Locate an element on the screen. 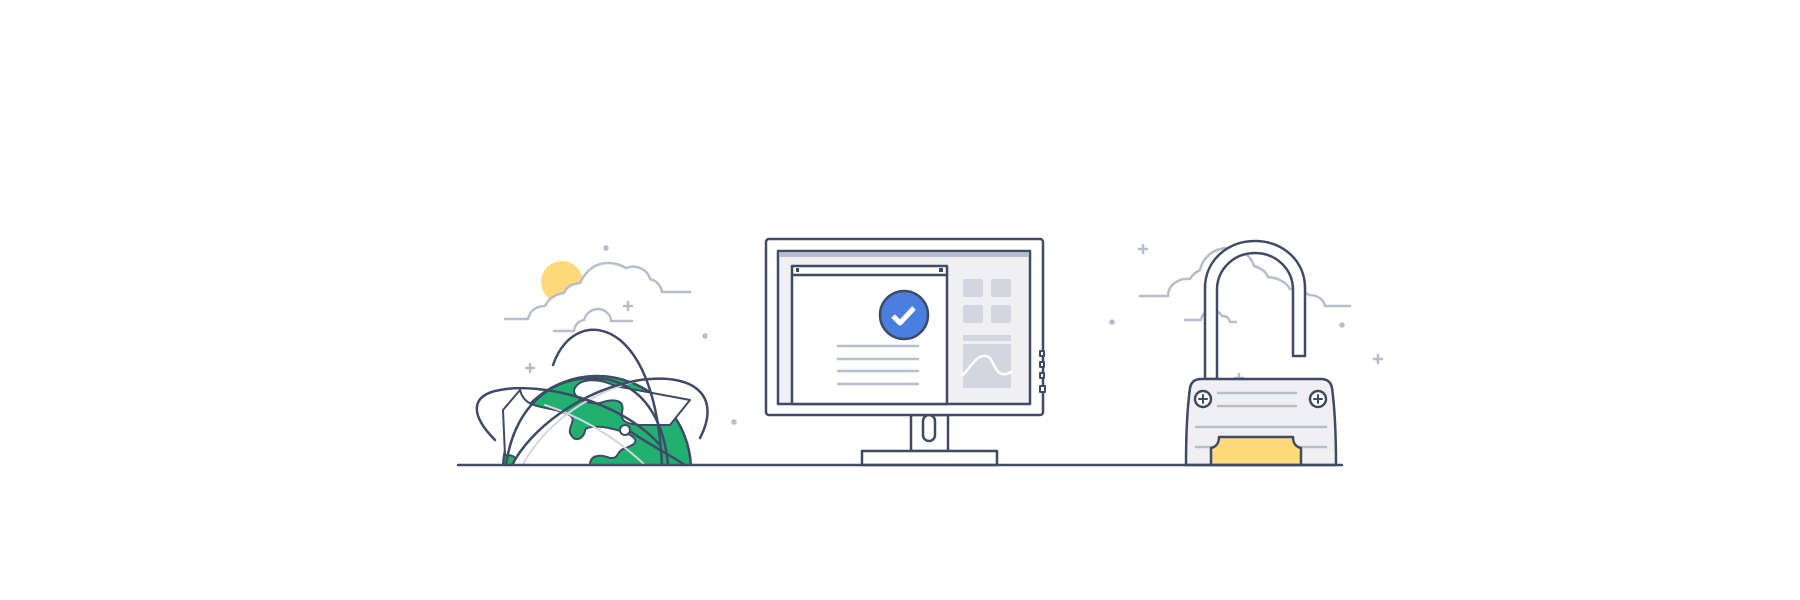  globe is located at coordinates (592, 397).